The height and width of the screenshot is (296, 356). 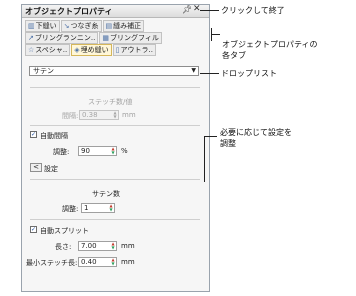 What do you see at coordinates (63, 247) in the screenshot?
I see `length-label: 長さ:` at bounding box center [63, 247].